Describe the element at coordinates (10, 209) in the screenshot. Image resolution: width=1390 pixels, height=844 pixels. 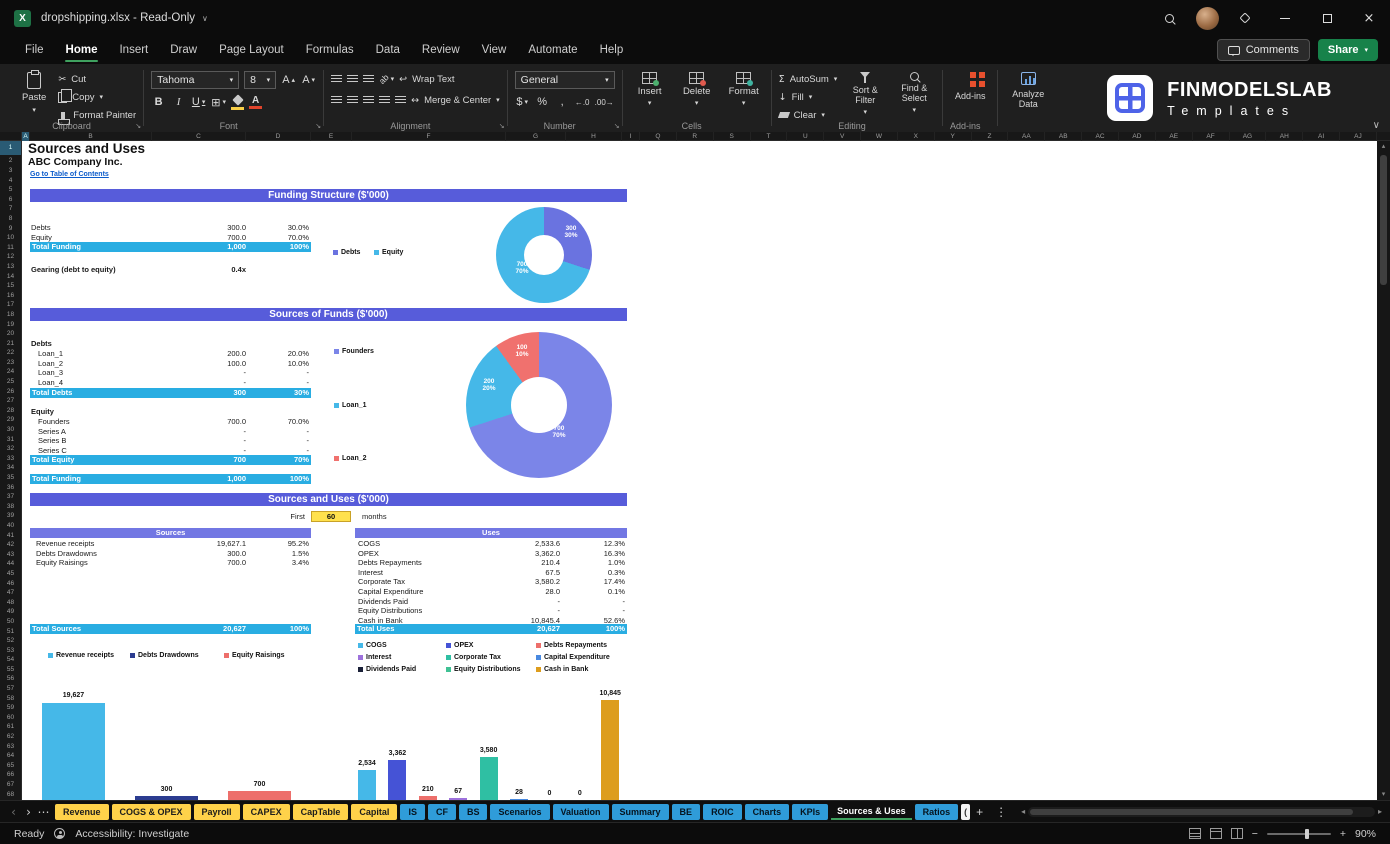
I see `row-number: 7` at that location.